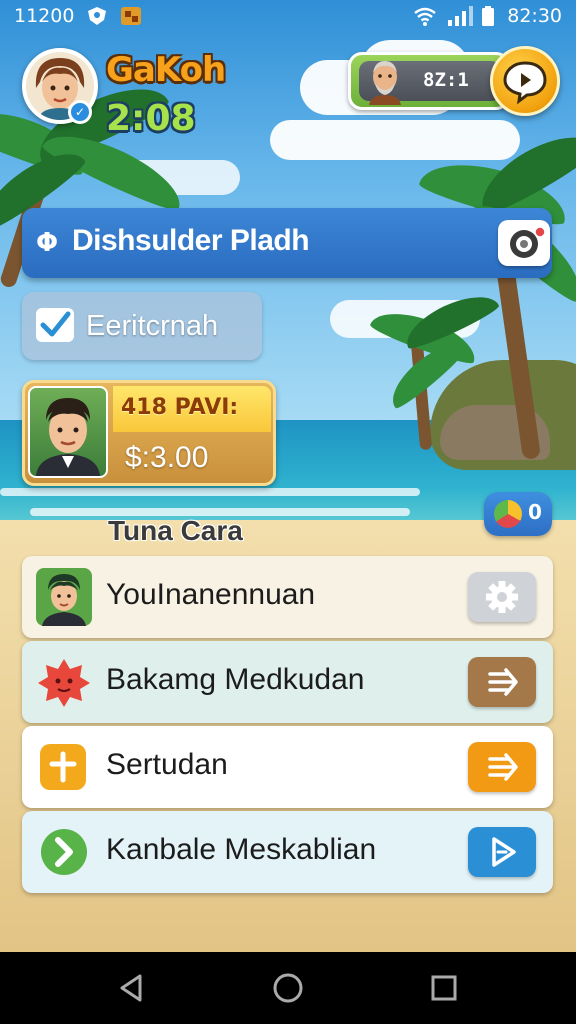 This screenshot has width=576, height=1024. I want to click on list-item: YouInanennuan, so click(287, 597).